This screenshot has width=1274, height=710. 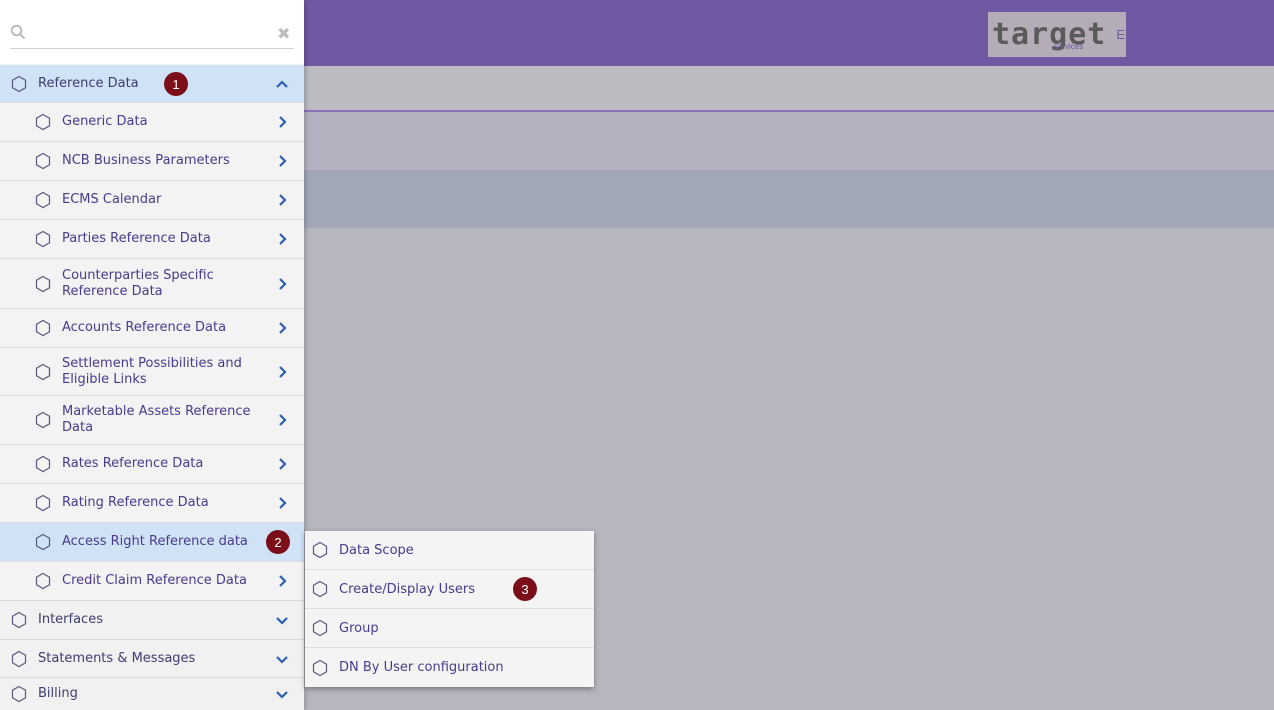 I want to click on menu-item-label: Counterparties Specific Reference Data, so click(x=138, y=283).